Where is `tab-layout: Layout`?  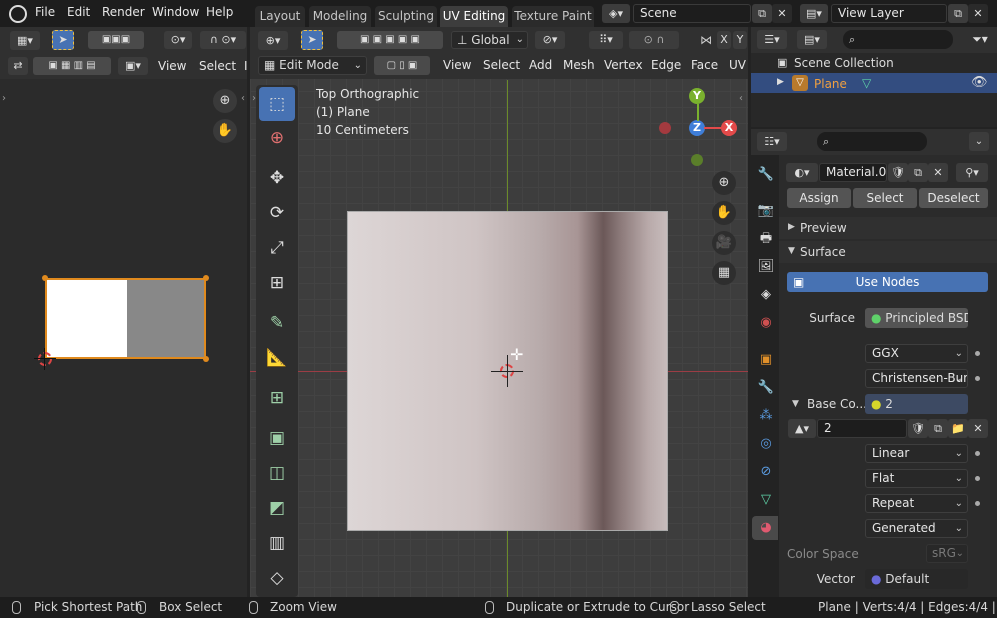
tab-layout: Layout is located at coordinates (280, 16).